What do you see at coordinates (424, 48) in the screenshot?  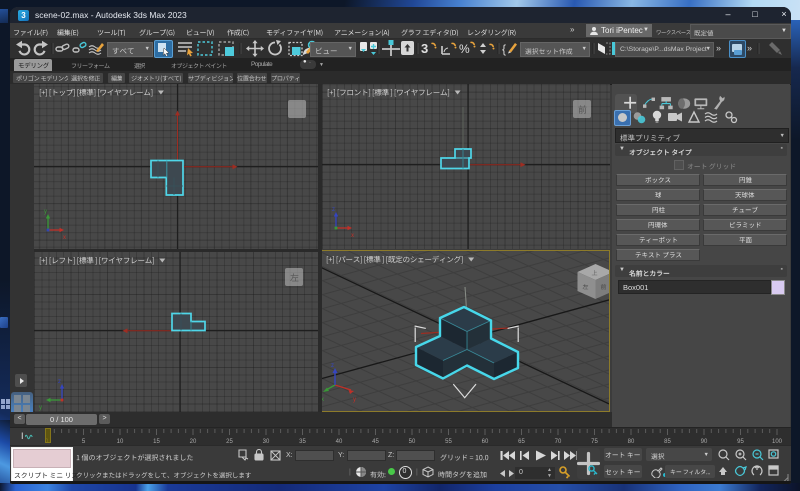 I see `svg-text: 3` at bounding box center [424, 48].